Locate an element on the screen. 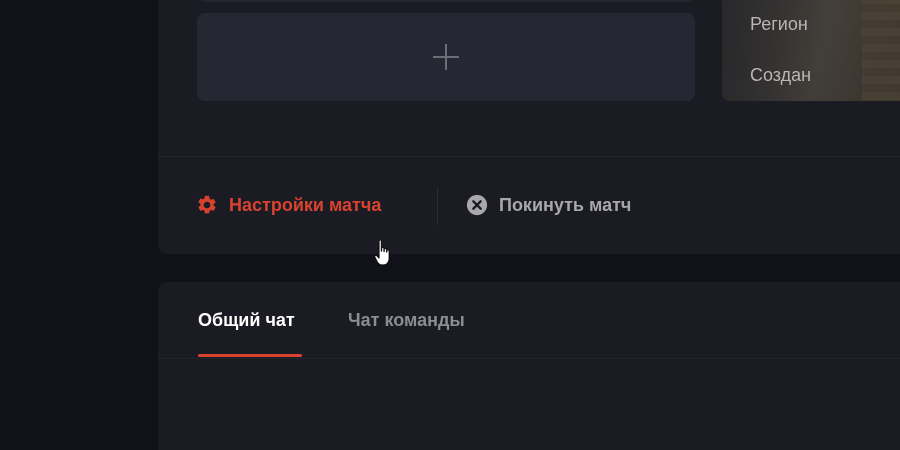 The image size is (900, 450). chat-divider is located at coordinates (529, 358).